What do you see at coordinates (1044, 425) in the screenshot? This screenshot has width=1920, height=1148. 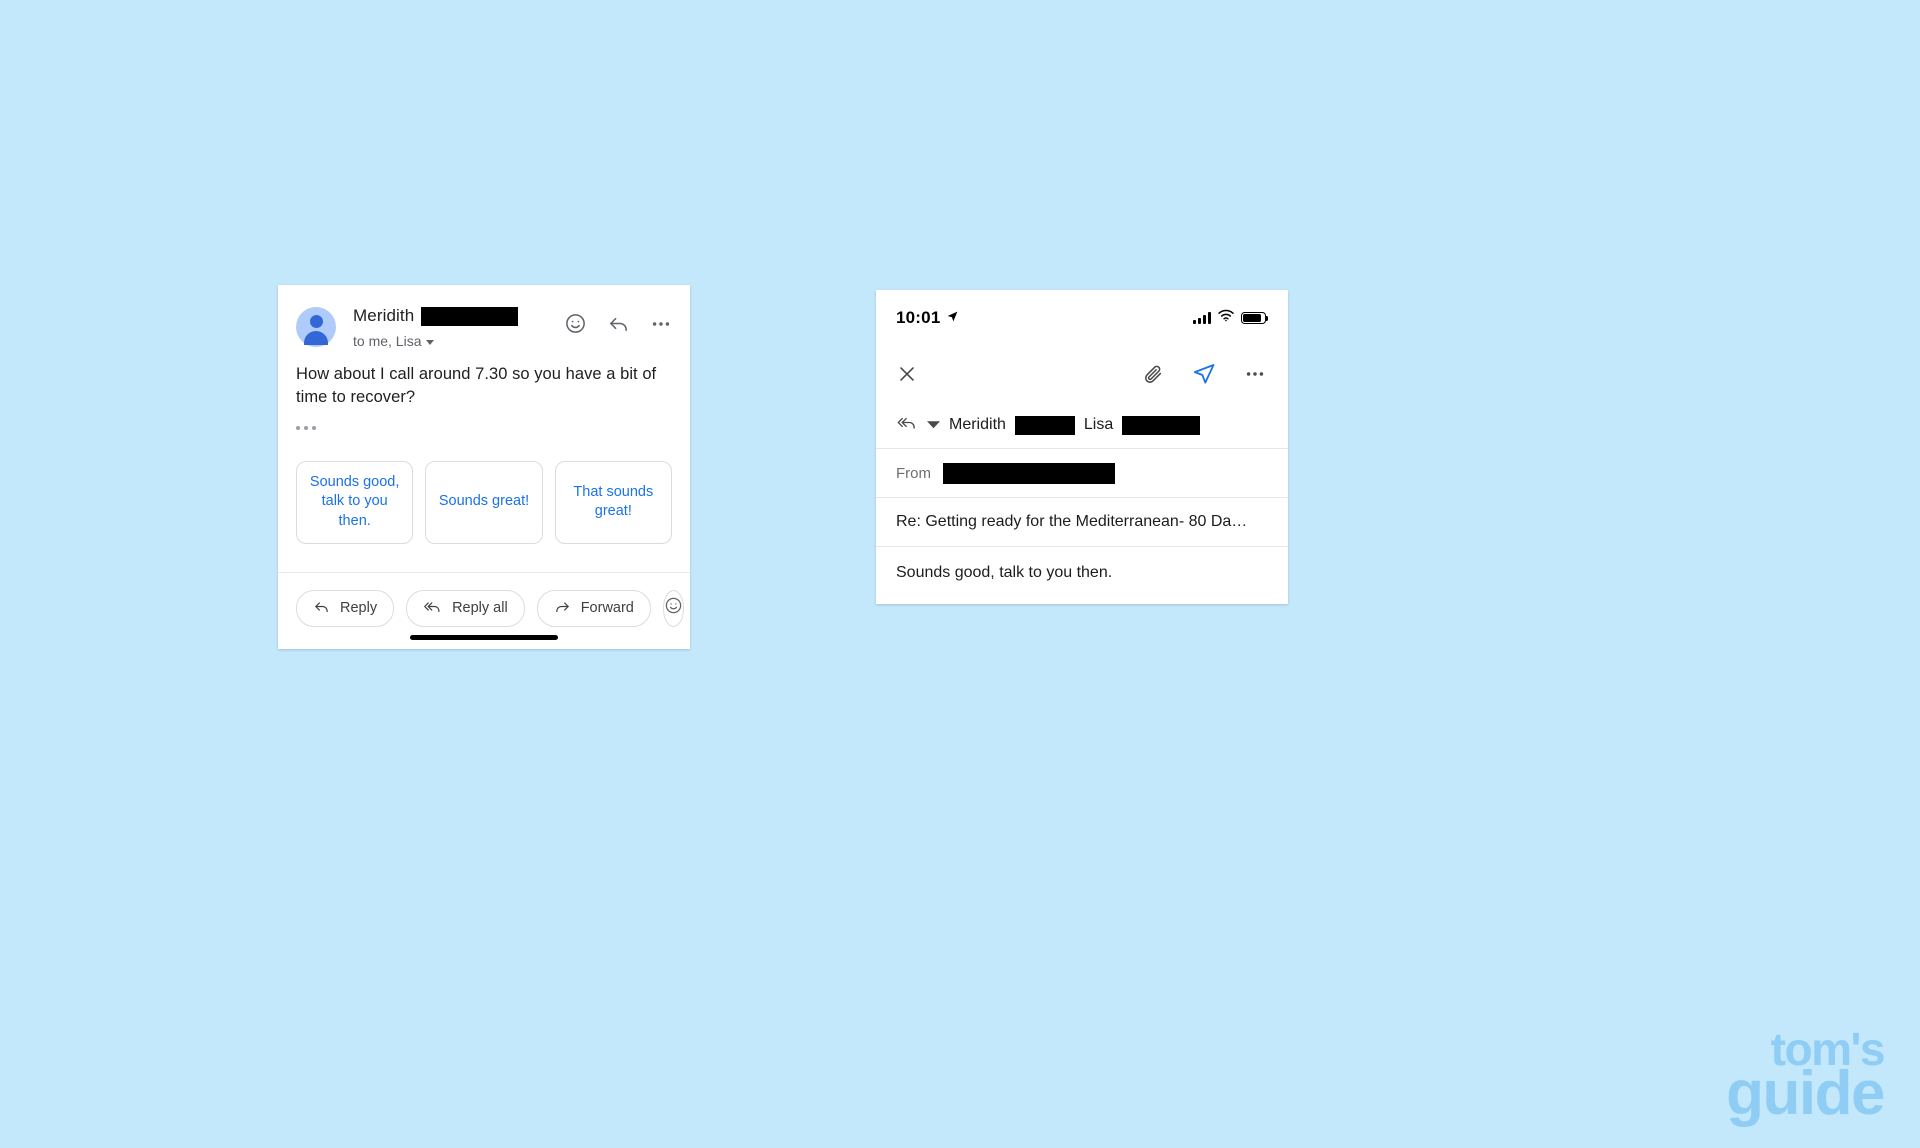 I see `recipient-1-redacted` at bounding box center [1044, 425].